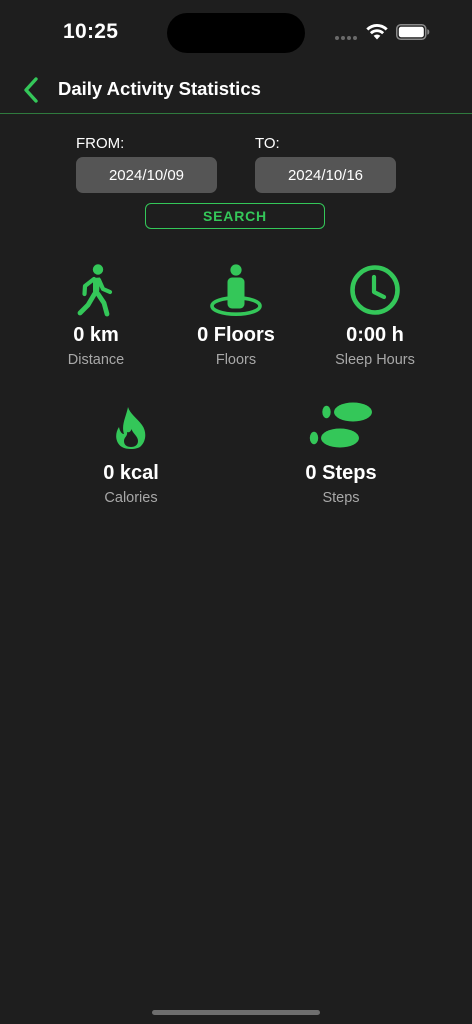 This screenshot has height=1024, width=472. What do you see at coordinates (131, 473) in the screenshot?
I see `calories-value: 0 kcal` at bounding box center [131, 473].